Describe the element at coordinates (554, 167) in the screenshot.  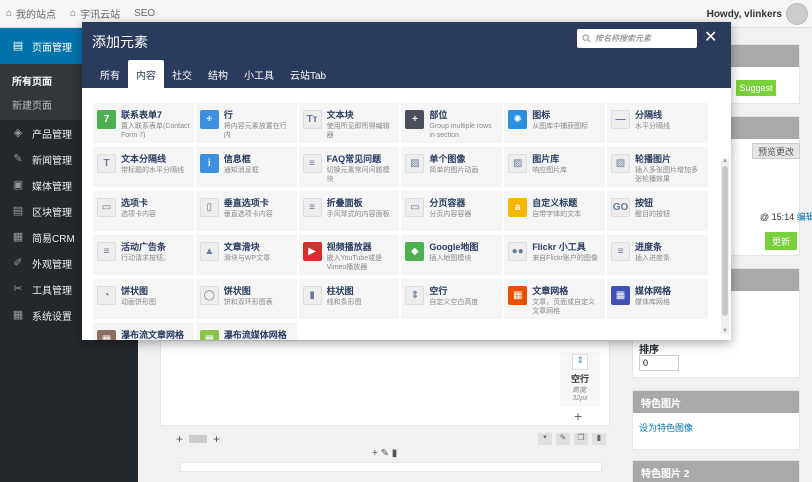
I see `element-tile: ▨ 图片库 响应图片库` at that location.